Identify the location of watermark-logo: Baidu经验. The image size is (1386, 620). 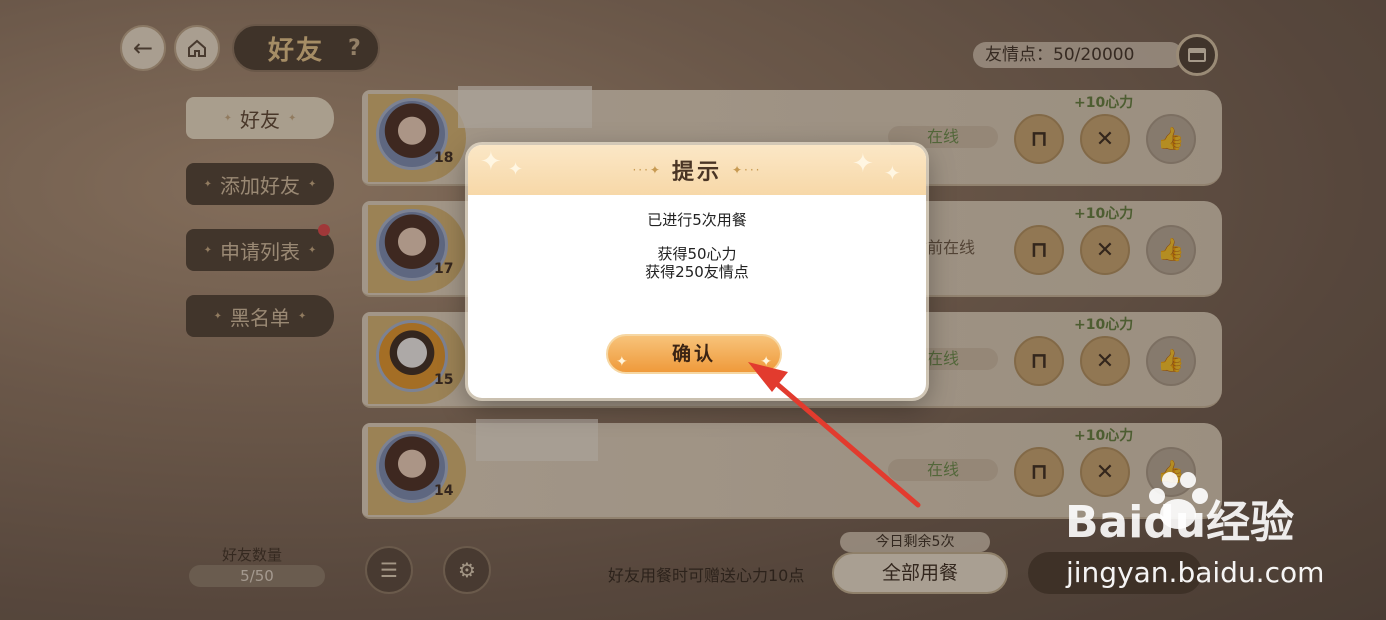
(1180, 522).